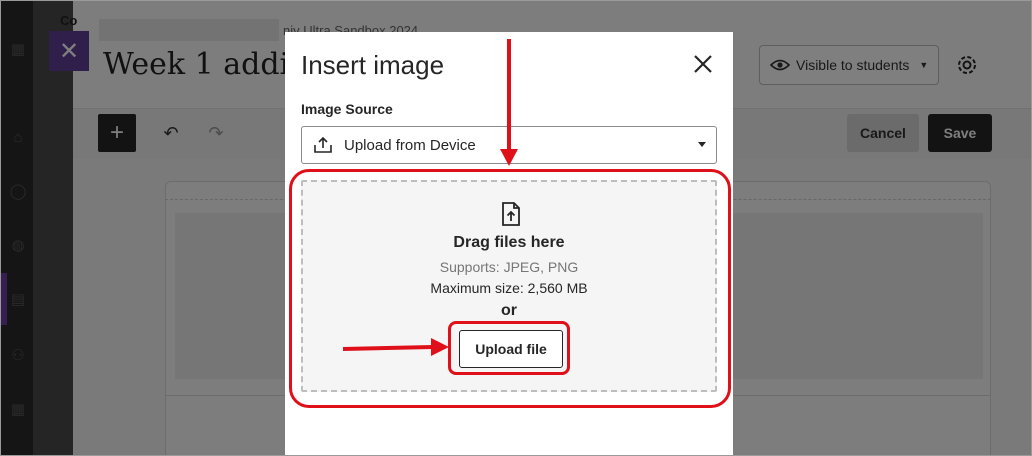 The width and height of the screenshot is (1032, 456). Describe the element at coordinates (323, 145) in the screenshot. I see `upload-icon` at that location.